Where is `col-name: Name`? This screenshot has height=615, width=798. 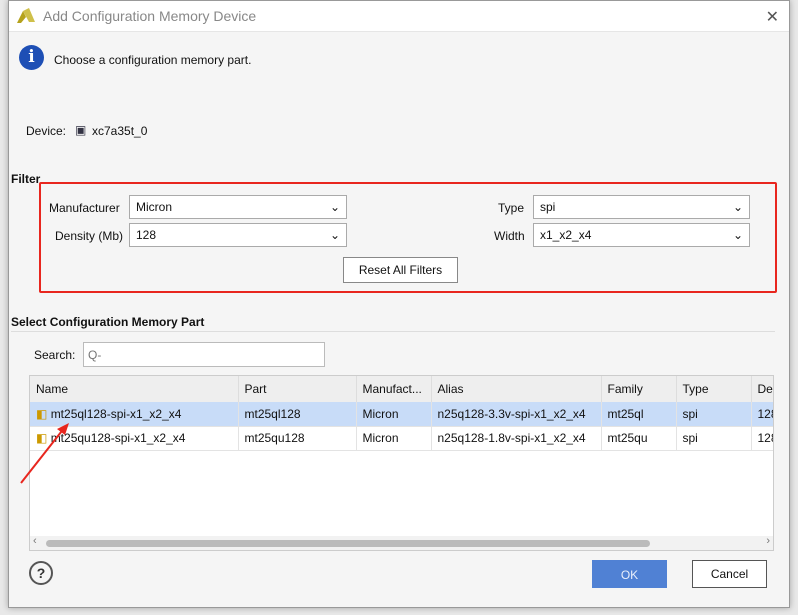
col-name: Name is located at coordinates (134, 389).